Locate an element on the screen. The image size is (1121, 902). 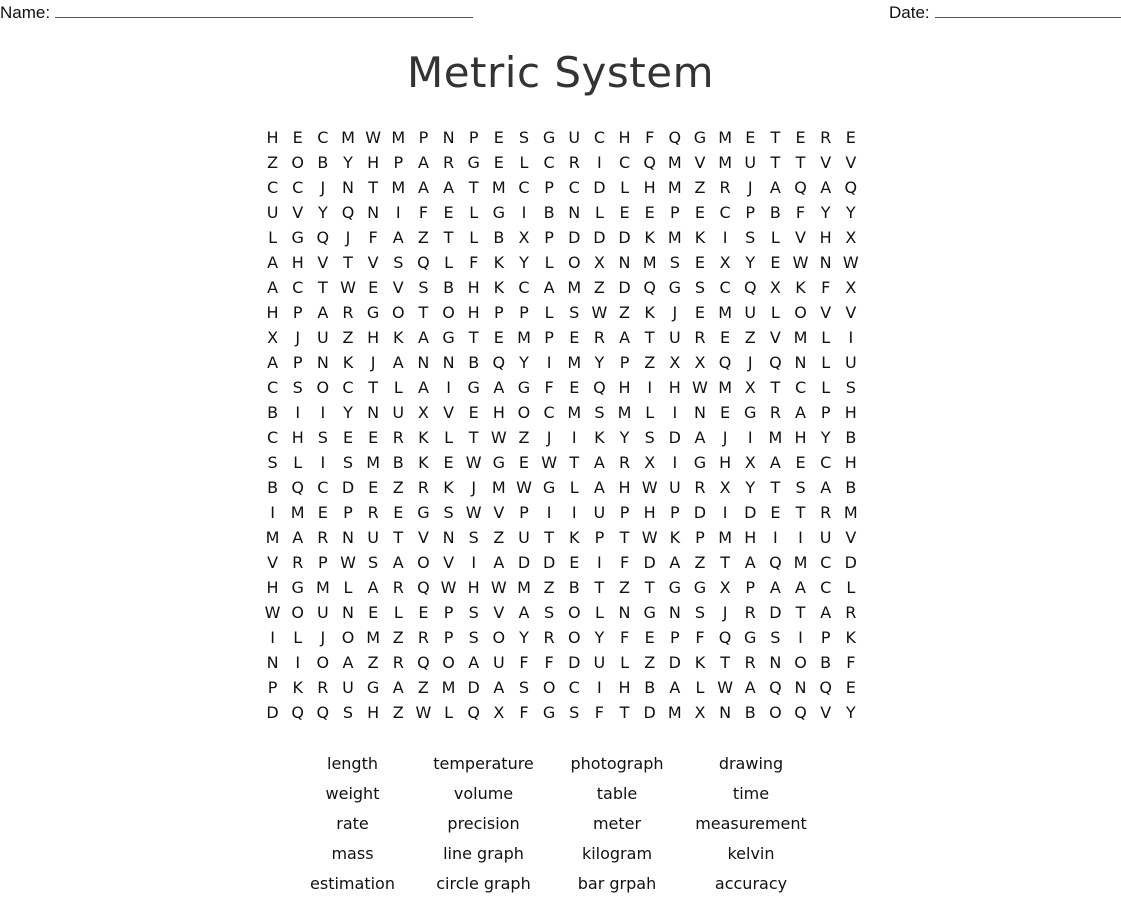
grid-letter: L is located at coordinates (775, 312).